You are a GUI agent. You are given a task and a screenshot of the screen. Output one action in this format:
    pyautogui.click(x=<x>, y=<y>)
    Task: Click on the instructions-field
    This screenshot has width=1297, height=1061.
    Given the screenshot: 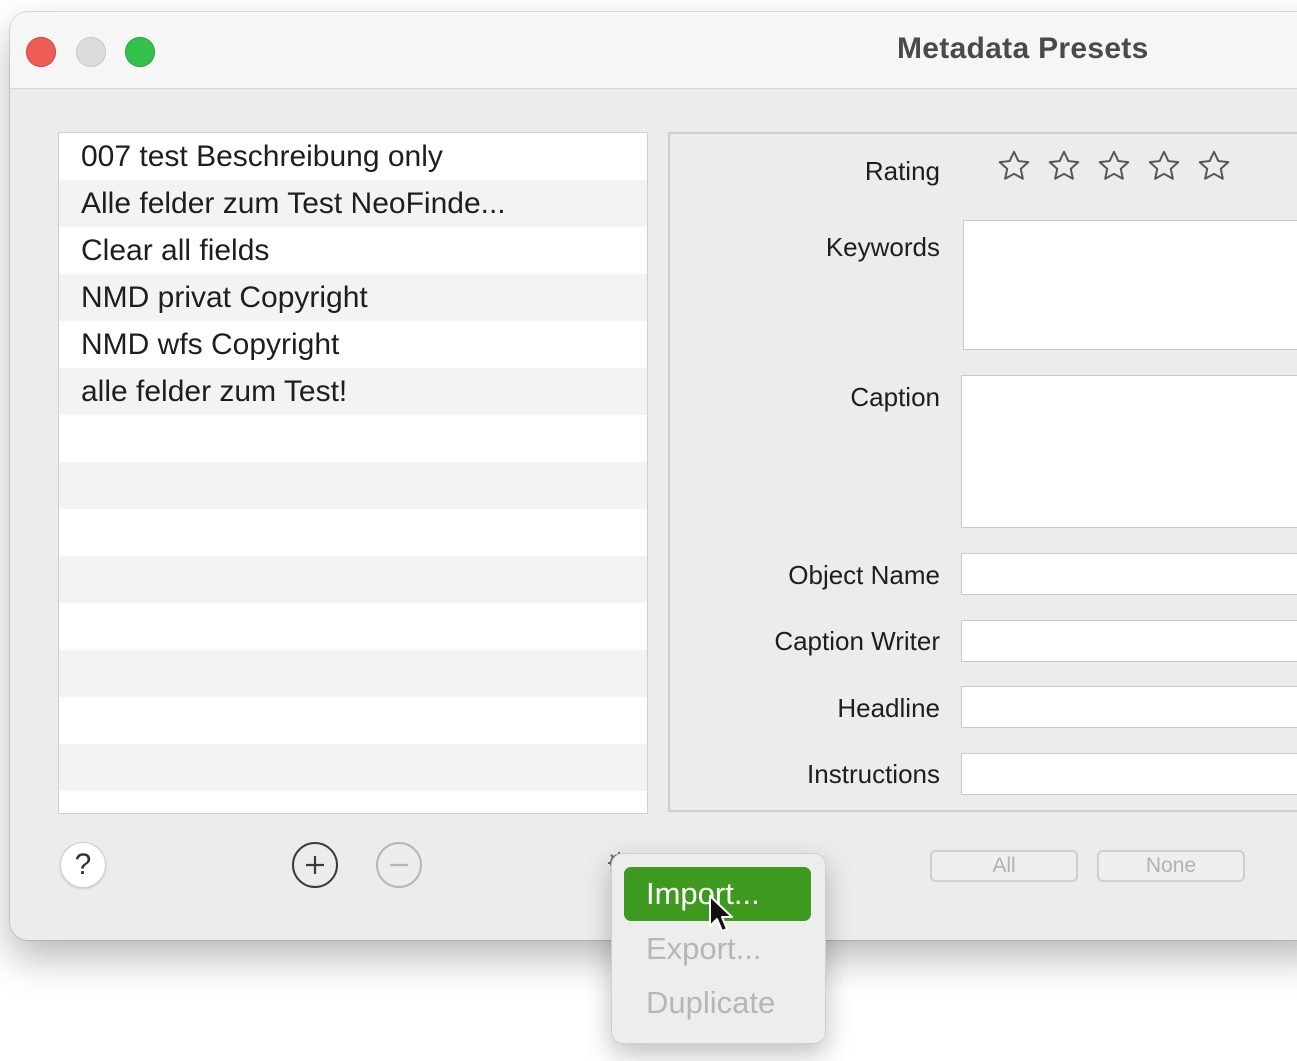 What is the action you would take?
    pyautogui.click(x=1129, y=774)
    